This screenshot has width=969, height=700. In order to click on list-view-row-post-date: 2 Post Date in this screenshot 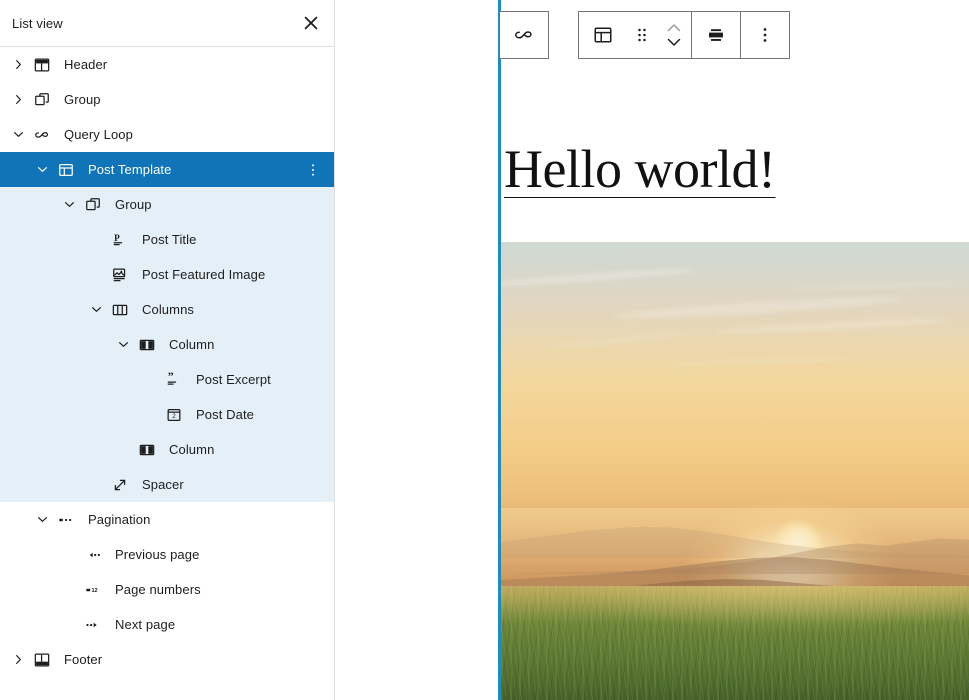, I will do `click(167, 414)`.